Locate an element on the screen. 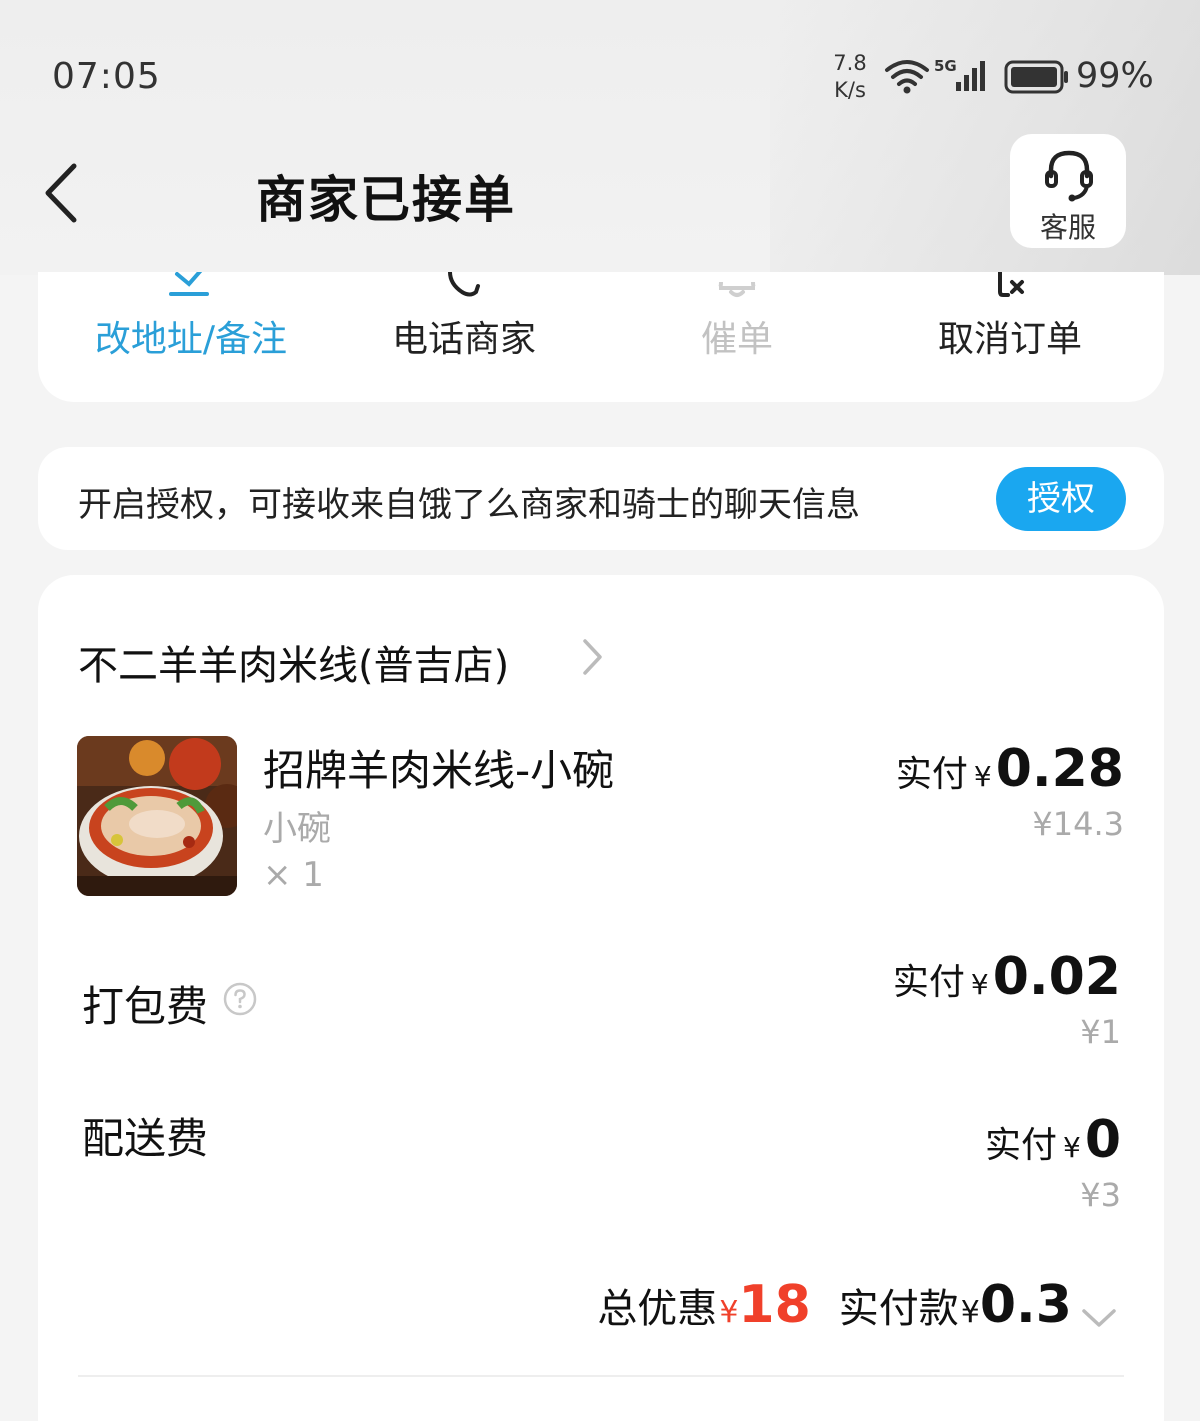 Image resolution: width=1200 pixels, height=1421 pixels. item-pay-amount: 0.28 is located at coordinates (1059, 769).